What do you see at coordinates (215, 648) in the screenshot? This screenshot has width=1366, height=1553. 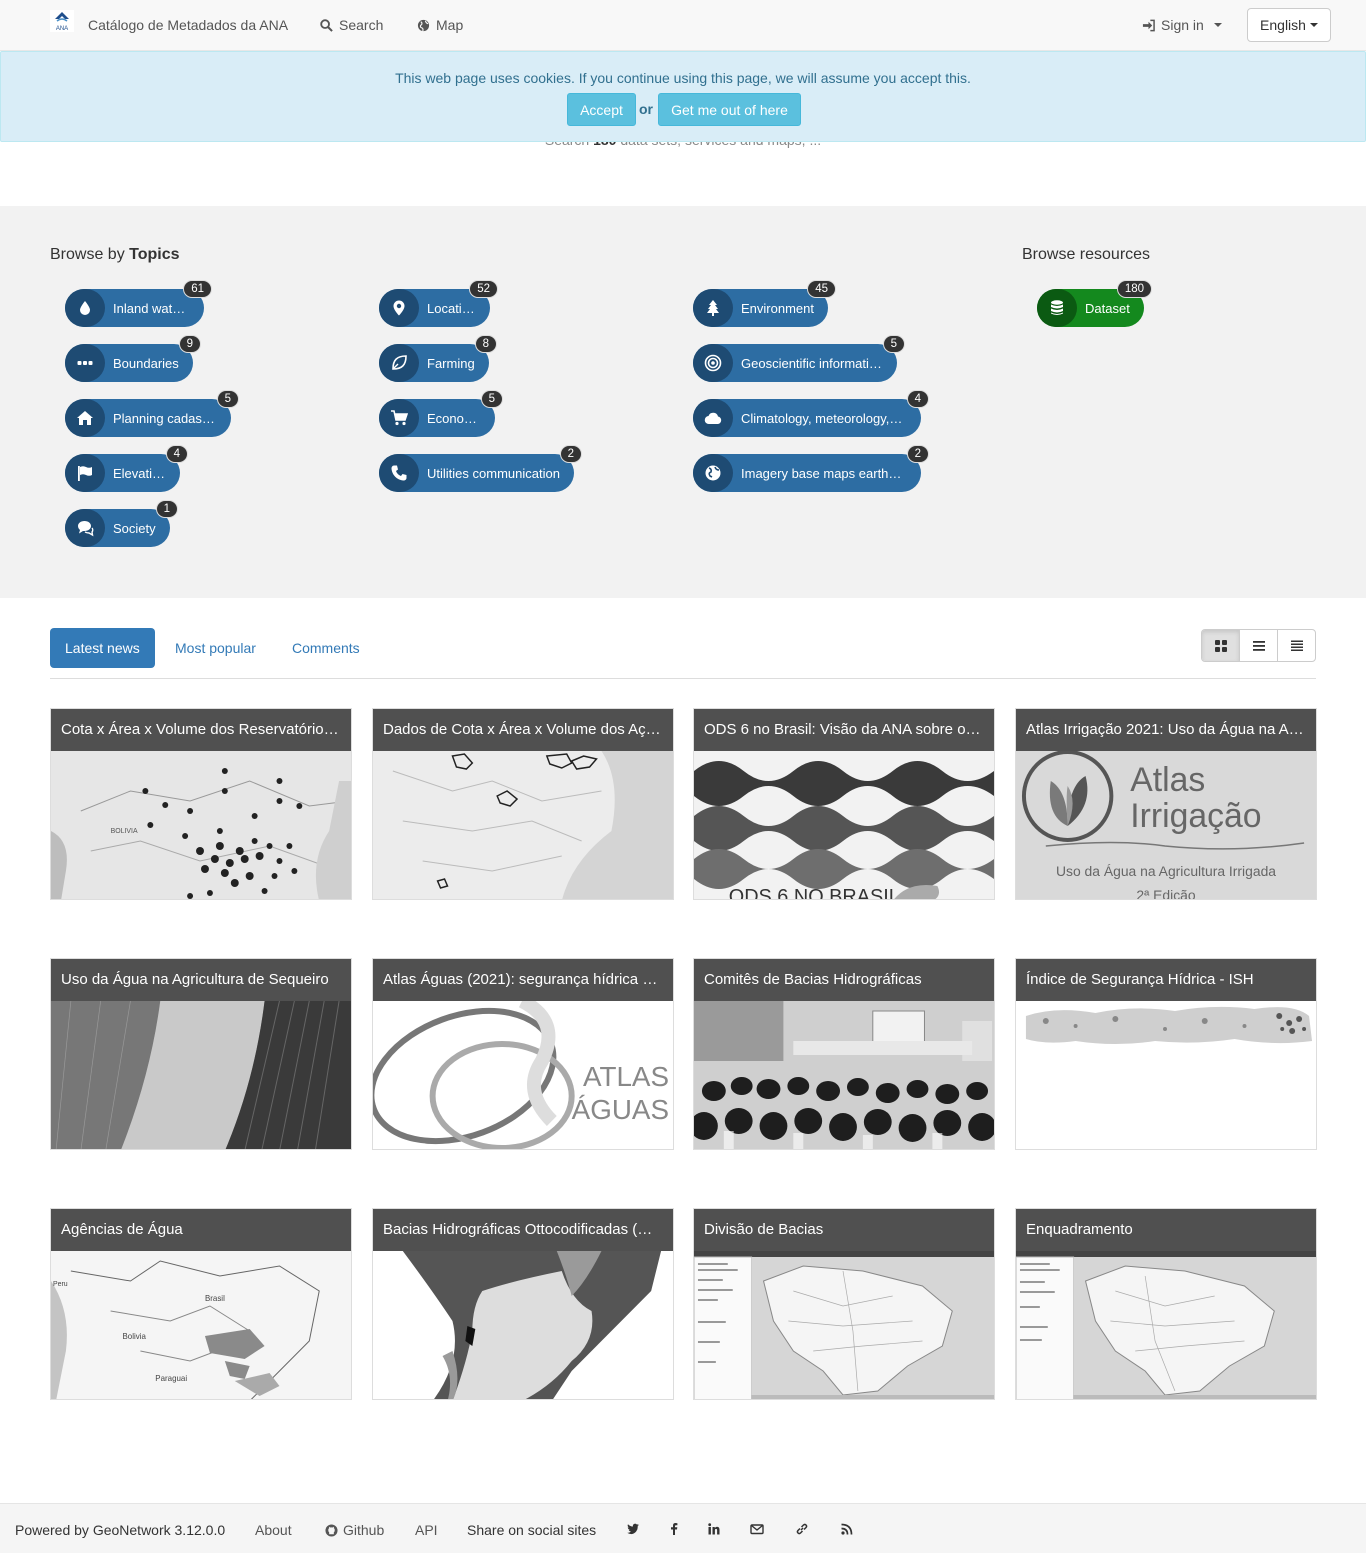 I see `tab-most-popular: Most popular` at bounding box center [215, 648].